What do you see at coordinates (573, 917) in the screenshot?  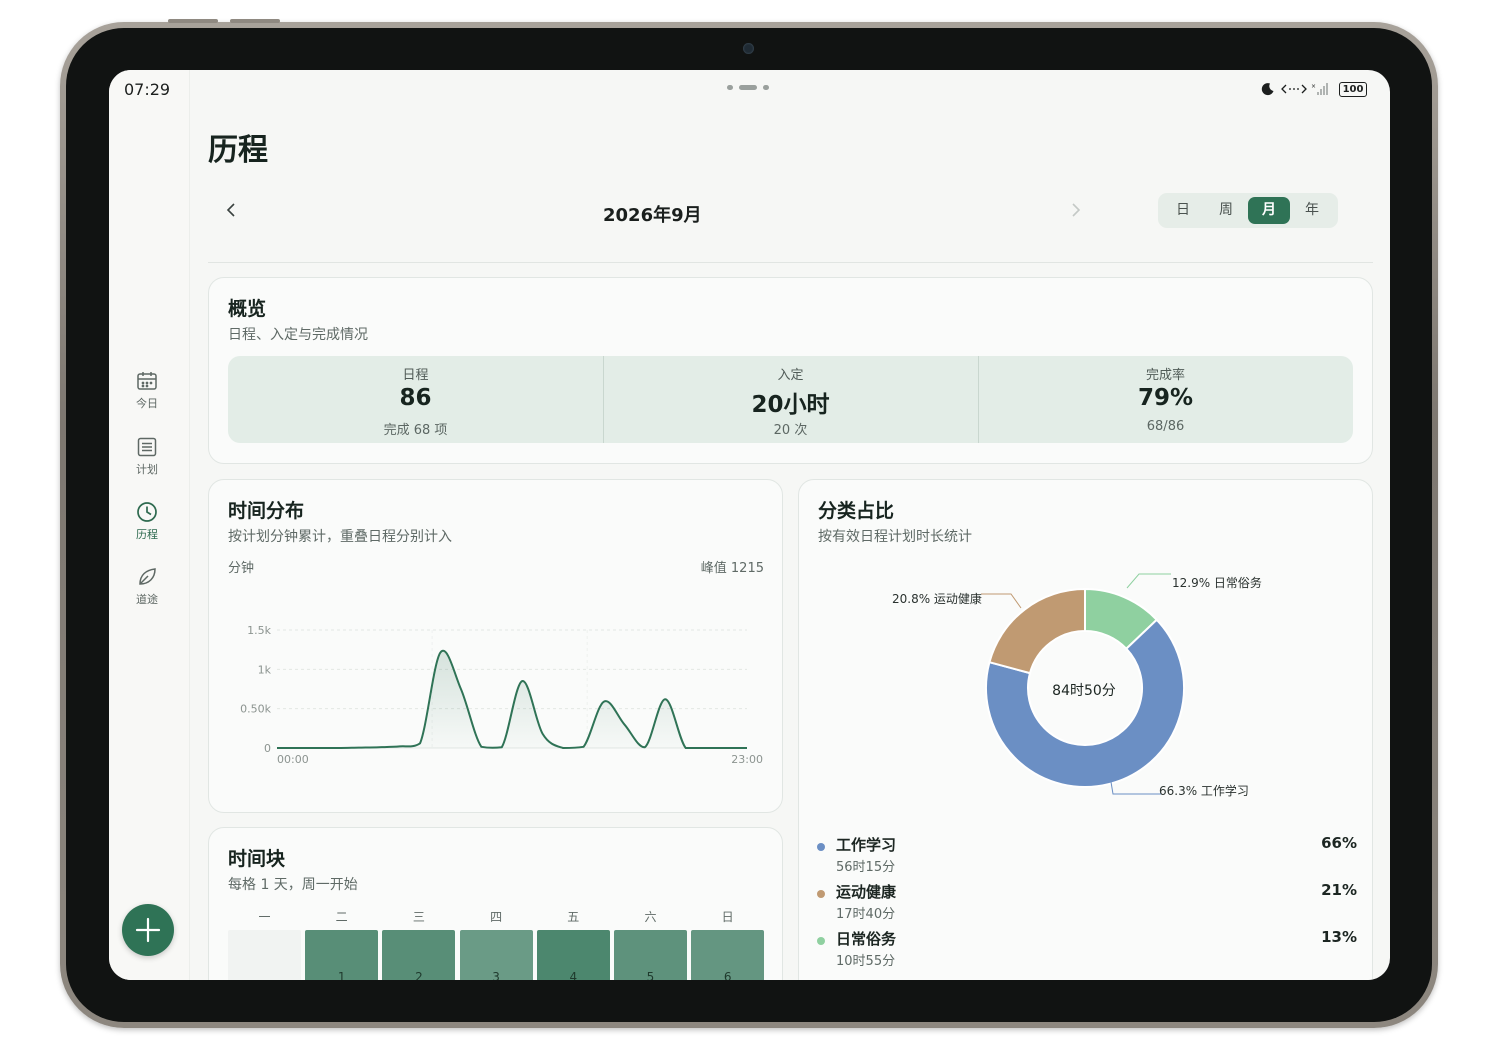 I see `weekday-label: 五` at bounding box center [573, 917].